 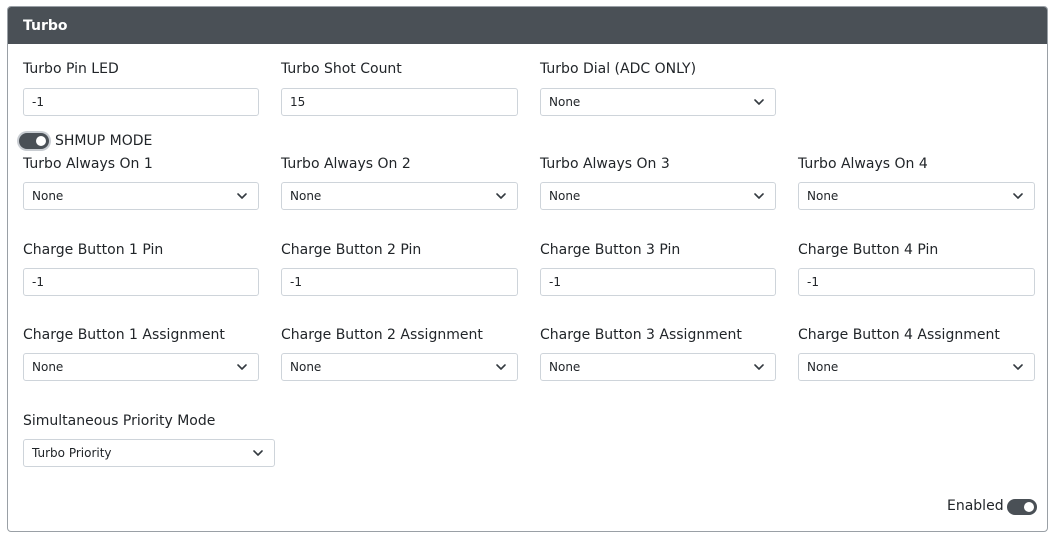 I want to click on always-on-2-label: Turbo Always On 2, so click(x=346, y=164).